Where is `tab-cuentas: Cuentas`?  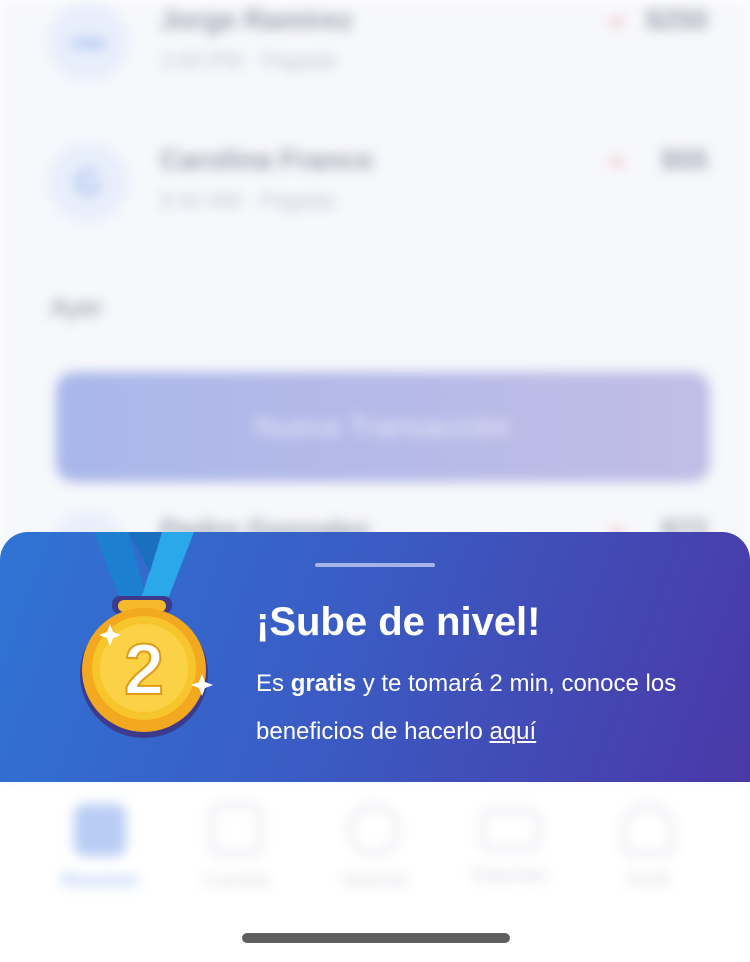
tab-cuentas: Cuentas is located at coordinates (236, 847).